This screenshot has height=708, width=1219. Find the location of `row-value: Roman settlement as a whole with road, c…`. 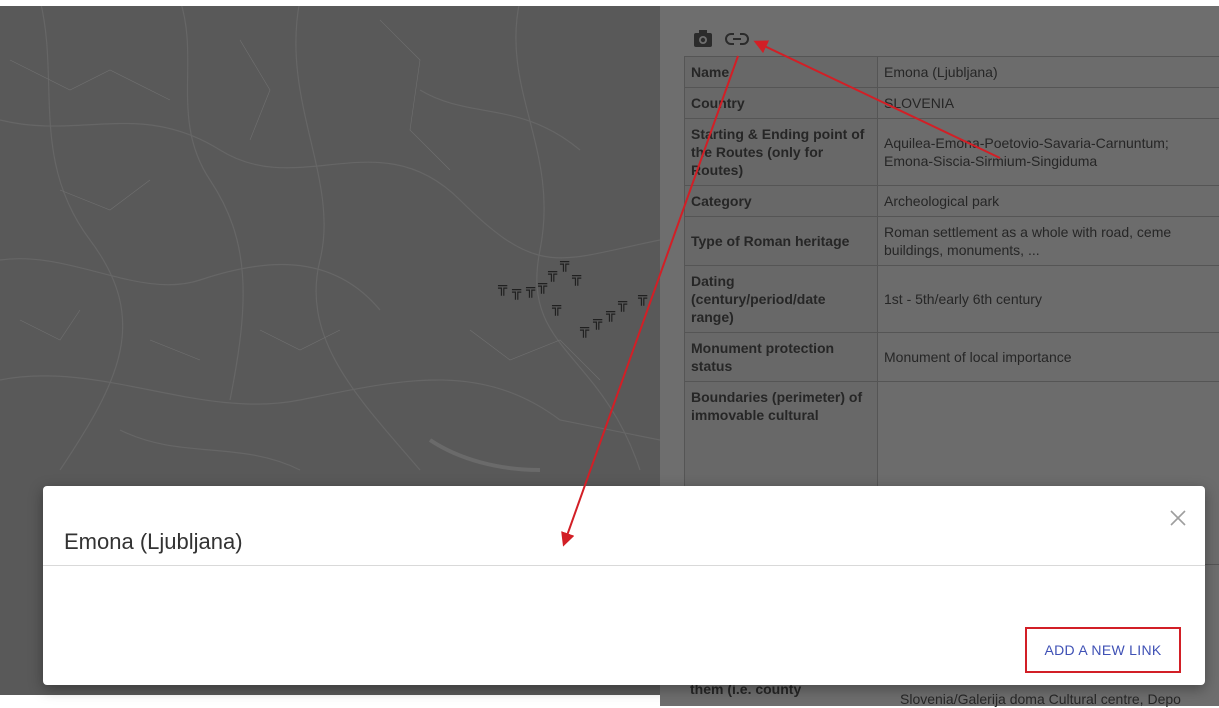

row-value: Roman settlement as a whole with road, c… is located at coordinates (1048, 241).